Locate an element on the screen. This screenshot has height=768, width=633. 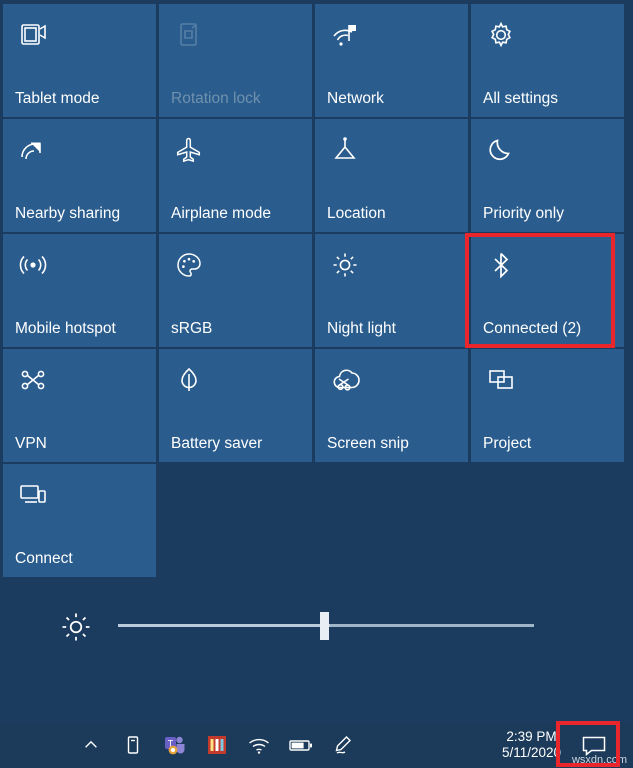
hotspot-icon is located at coordinates (33, 265).